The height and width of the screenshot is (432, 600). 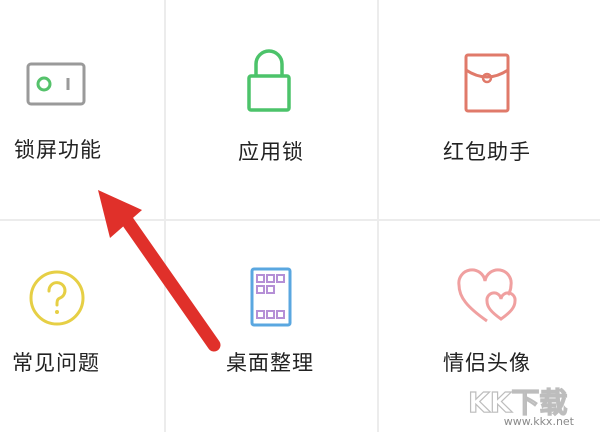 I want to click on red-envelope-icon, so click(x=487, y=83).